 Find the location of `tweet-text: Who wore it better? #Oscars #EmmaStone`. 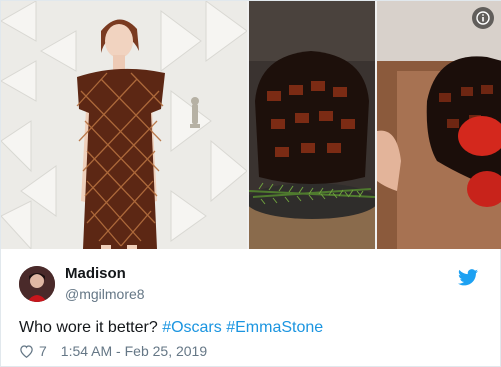

tweet-text: Who wore it better? #Oscars #EmmaStone is located at coordinates (171, 328).